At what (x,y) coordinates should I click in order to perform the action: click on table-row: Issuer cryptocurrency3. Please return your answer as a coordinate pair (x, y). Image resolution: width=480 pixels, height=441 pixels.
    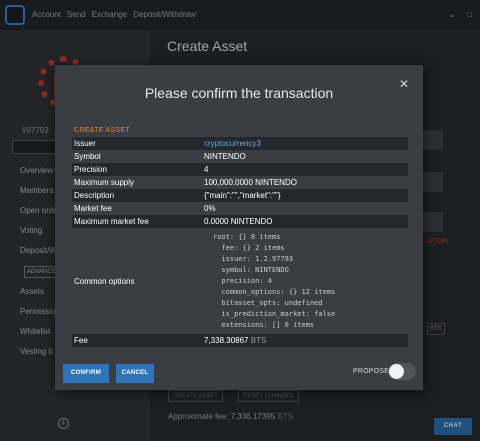
    Looking at the image, I should click on (240, 143).